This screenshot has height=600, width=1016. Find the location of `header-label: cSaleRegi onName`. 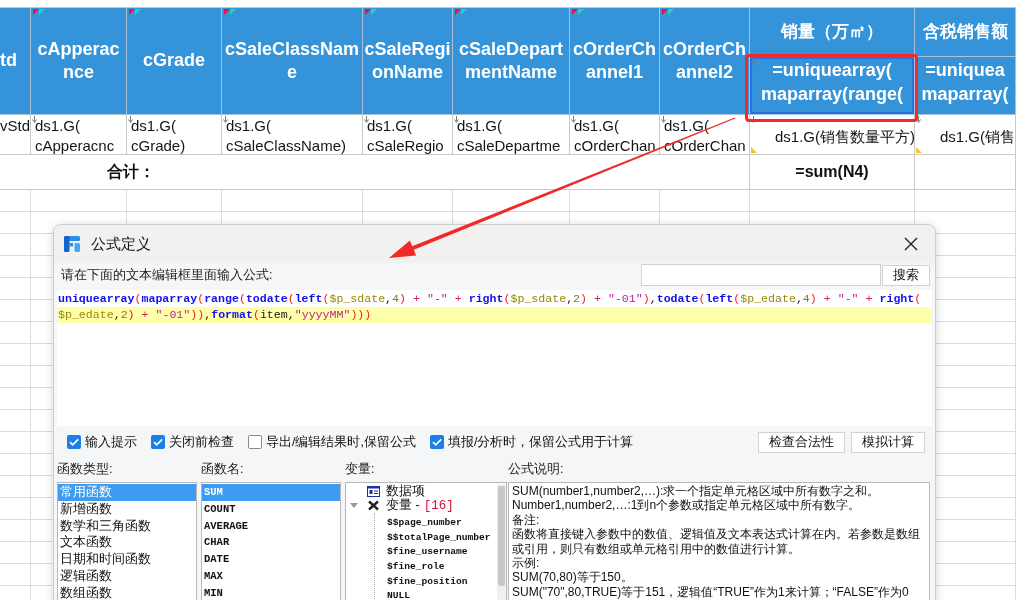

header-label: cSaleRegi onName is located at coordinates (407, 60).